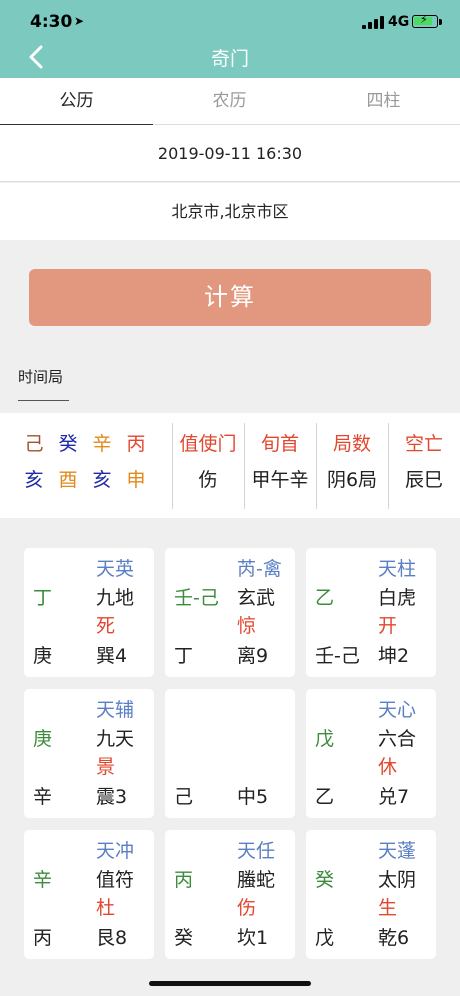  Describe the element at coordinates (397, 569) in the screenshot. I see `palace-star: 天柱` at that location.